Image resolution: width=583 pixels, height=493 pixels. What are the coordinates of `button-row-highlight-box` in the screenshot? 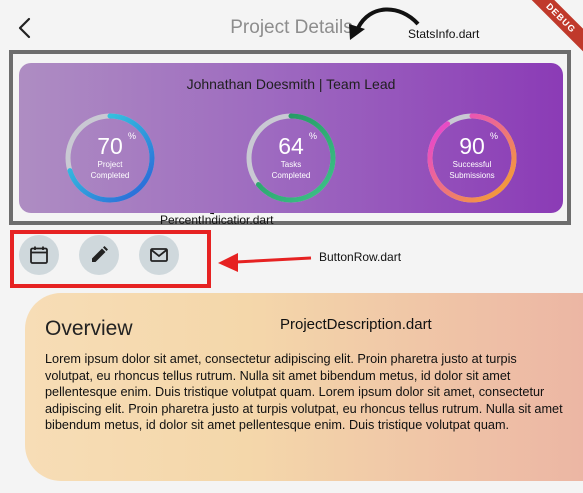 It's located at (110, 259).